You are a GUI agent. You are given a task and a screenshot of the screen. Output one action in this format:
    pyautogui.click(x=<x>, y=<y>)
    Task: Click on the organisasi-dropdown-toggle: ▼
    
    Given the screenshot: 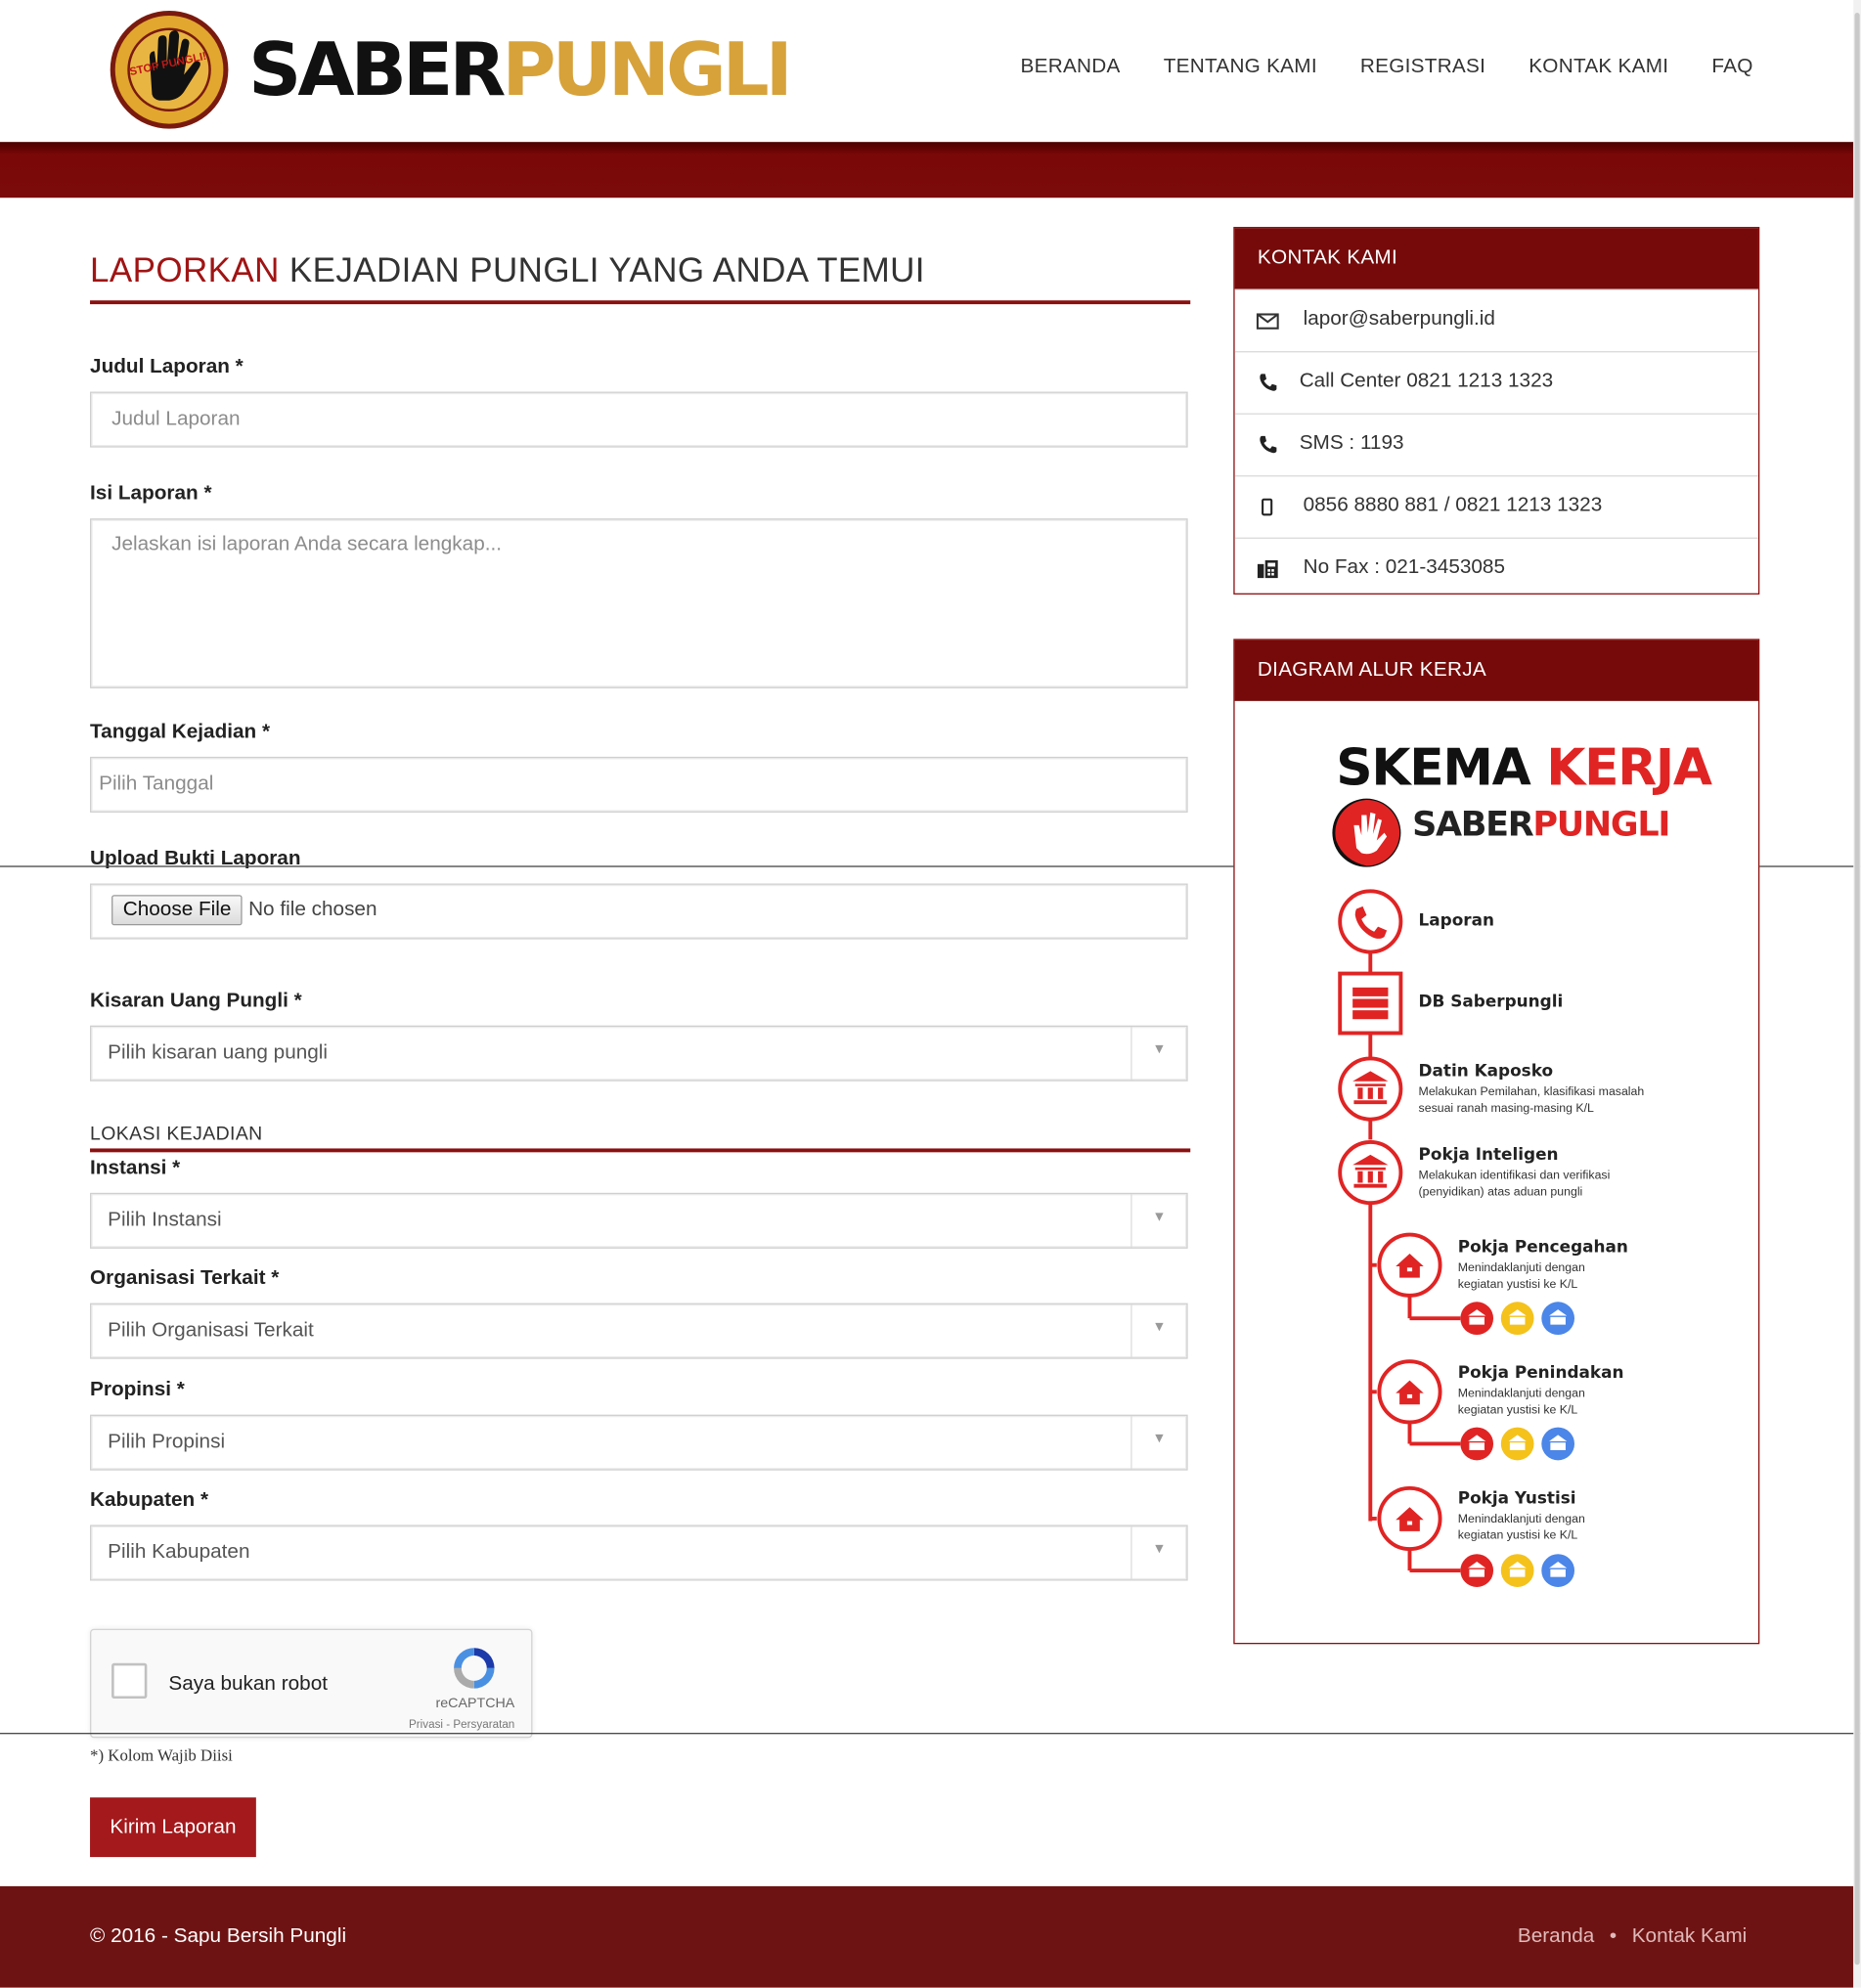 What is the action you would take?
    pyautogui.click(x=1158, y=1330)
    